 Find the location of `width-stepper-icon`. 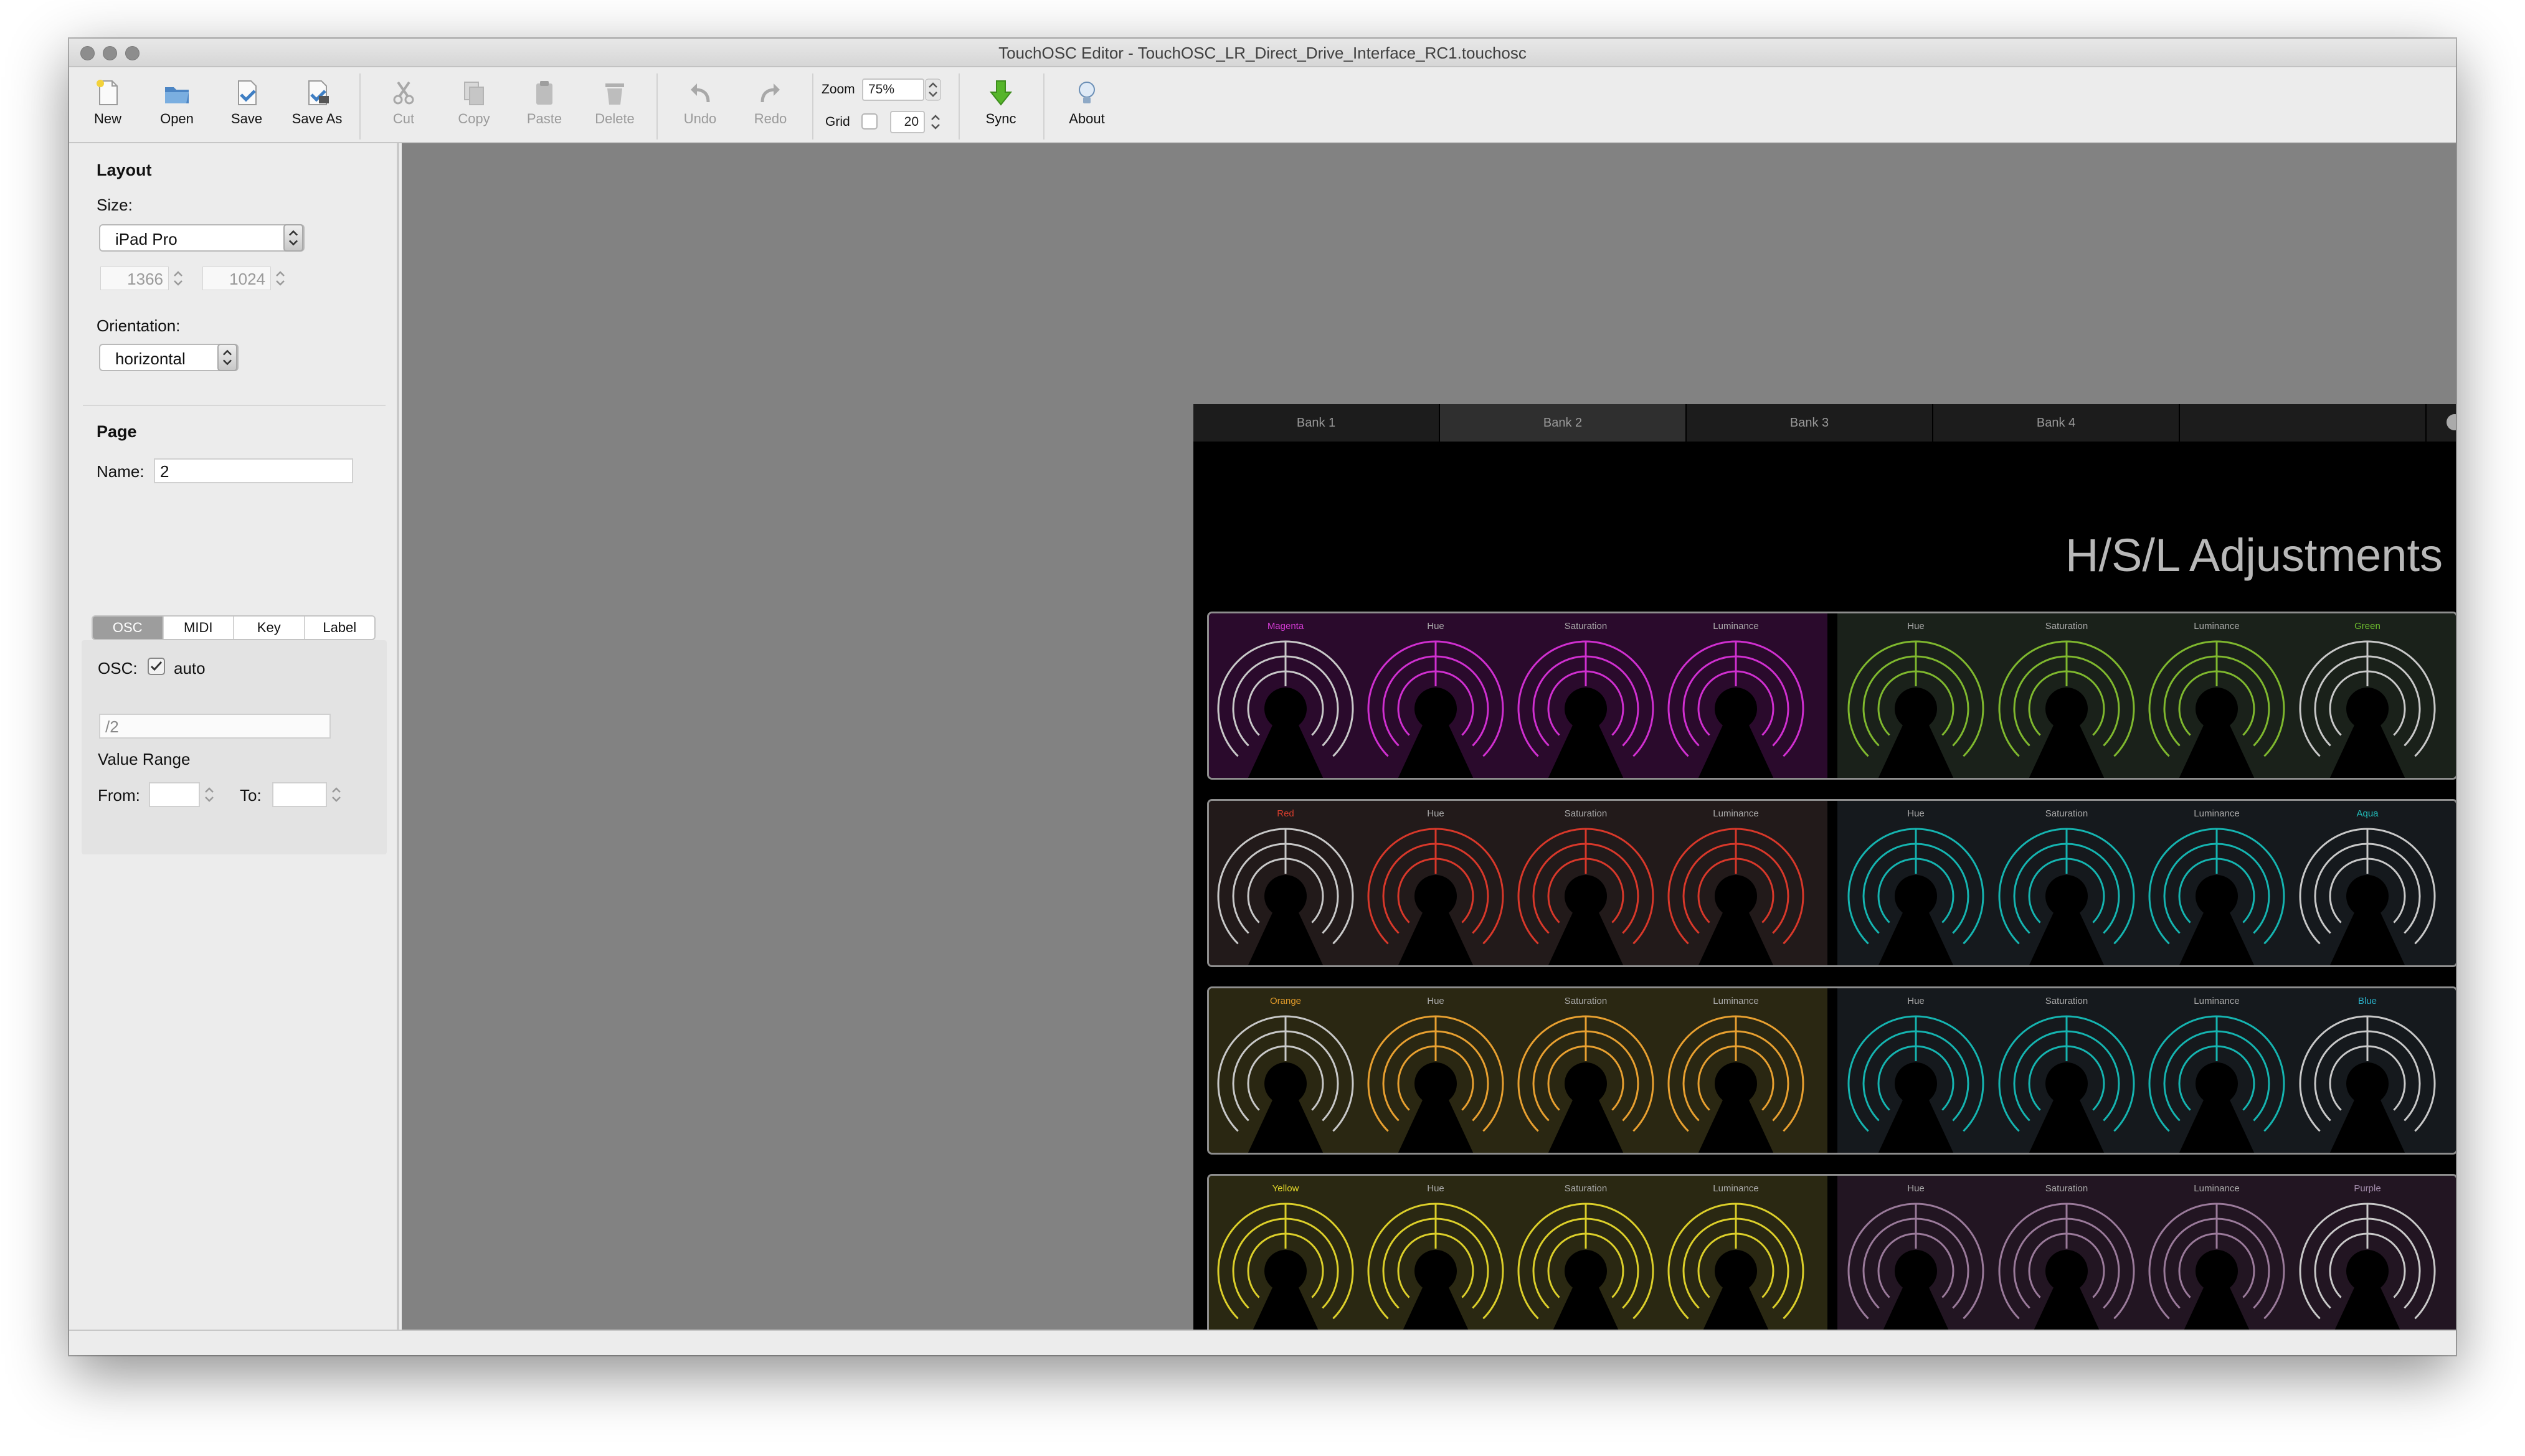

width-stepper-icon is located at coordinates (178, 278).